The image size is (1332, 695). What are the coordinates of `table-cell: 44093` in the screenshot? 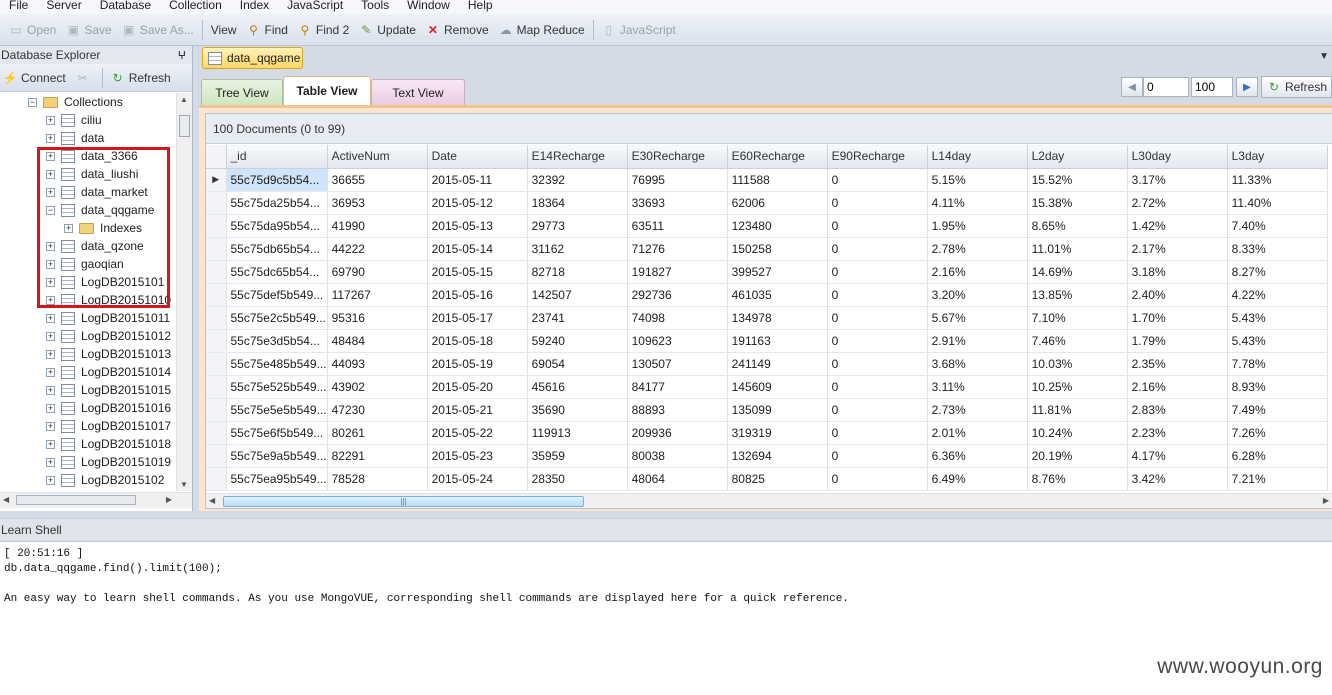 It's located at (377, 364).